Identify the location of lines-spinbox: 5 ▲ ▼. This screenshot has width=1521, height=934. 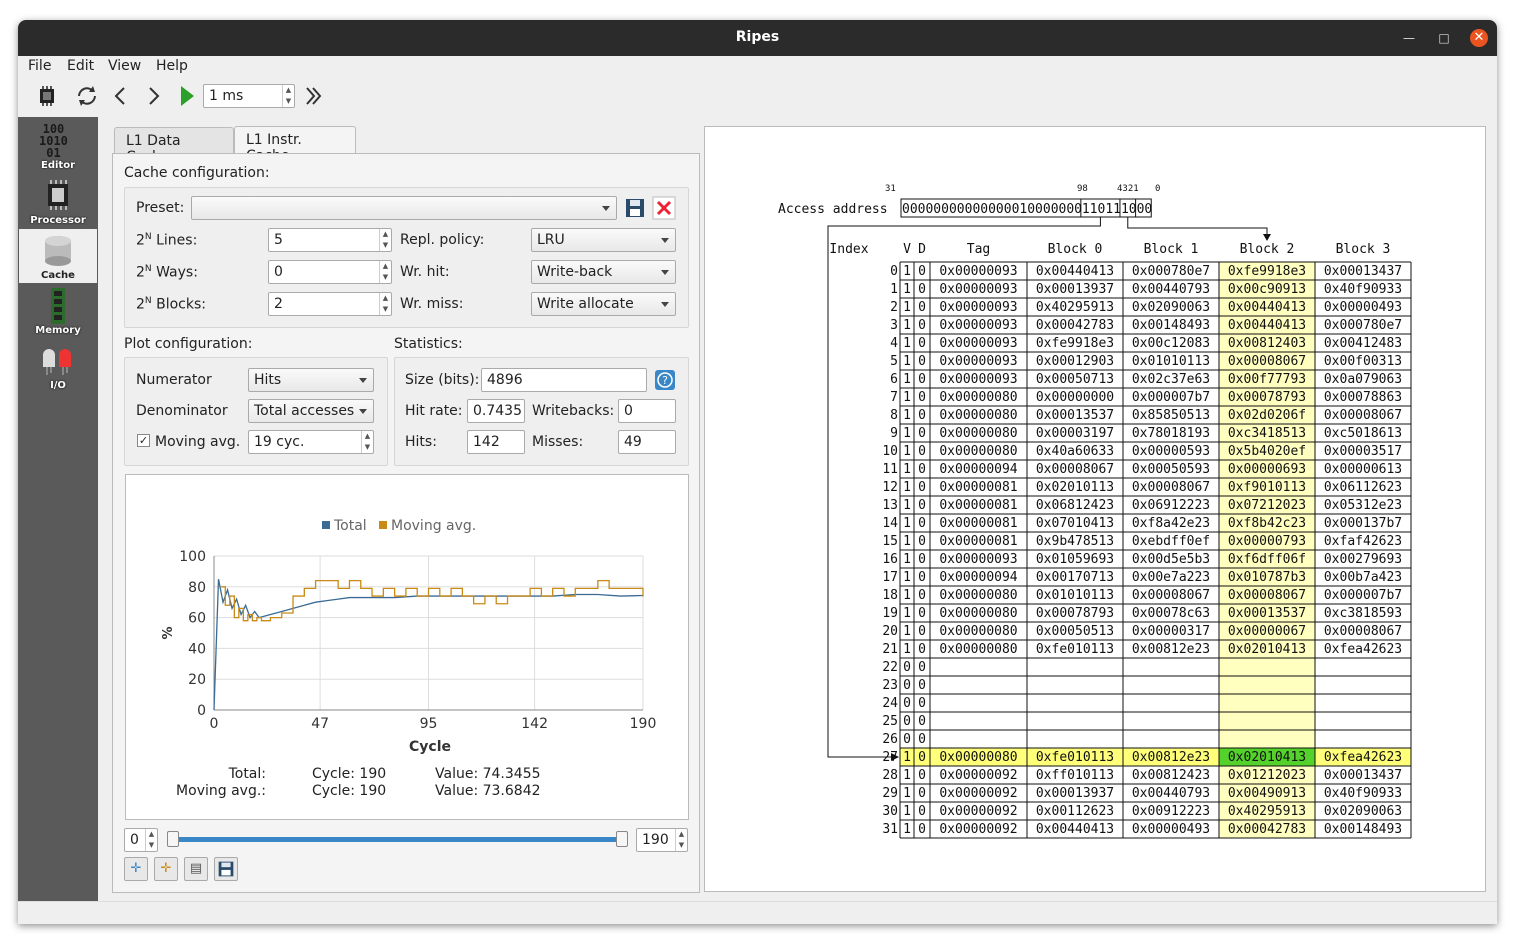
(330, 240).